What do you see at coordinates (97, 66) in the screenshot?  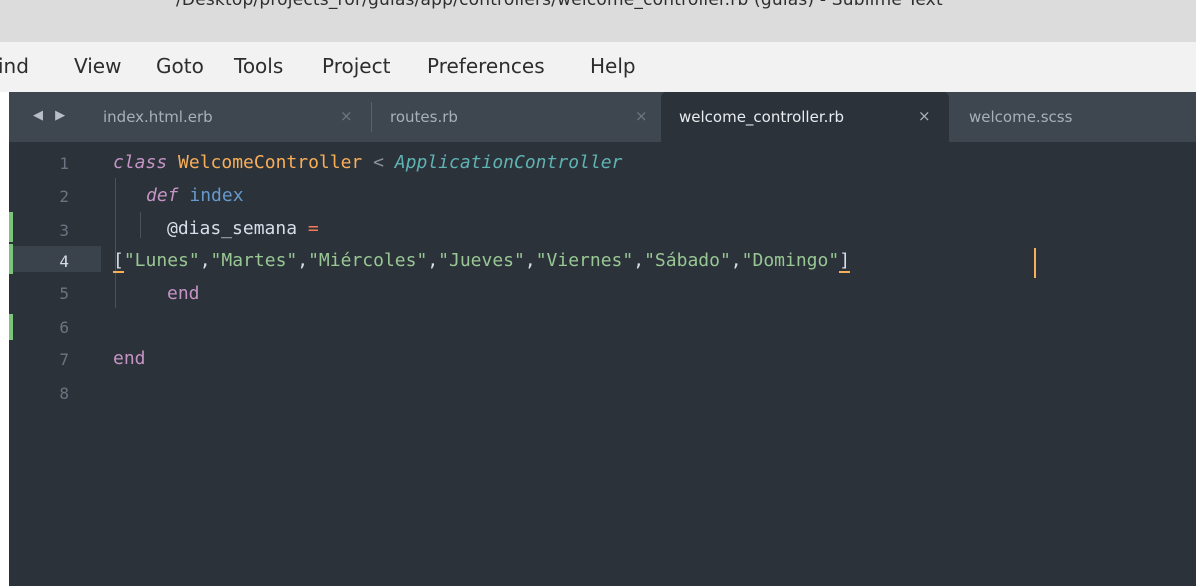 I see `menu-view: View` at bounding box center [97, 66].